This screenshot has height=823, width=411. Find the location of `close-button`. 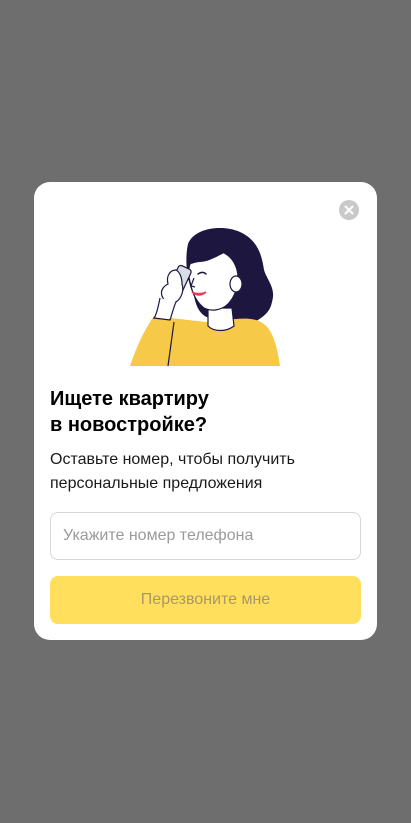

close-button is located at coordinates (349, 210).